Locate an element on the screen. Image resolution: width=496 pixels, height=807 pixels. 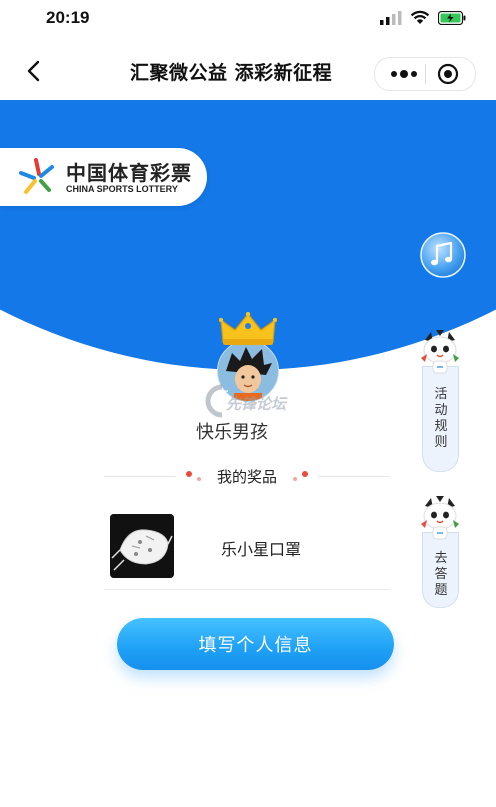
answer-questions-label: 去答题 is located at coordinates (441, 574).